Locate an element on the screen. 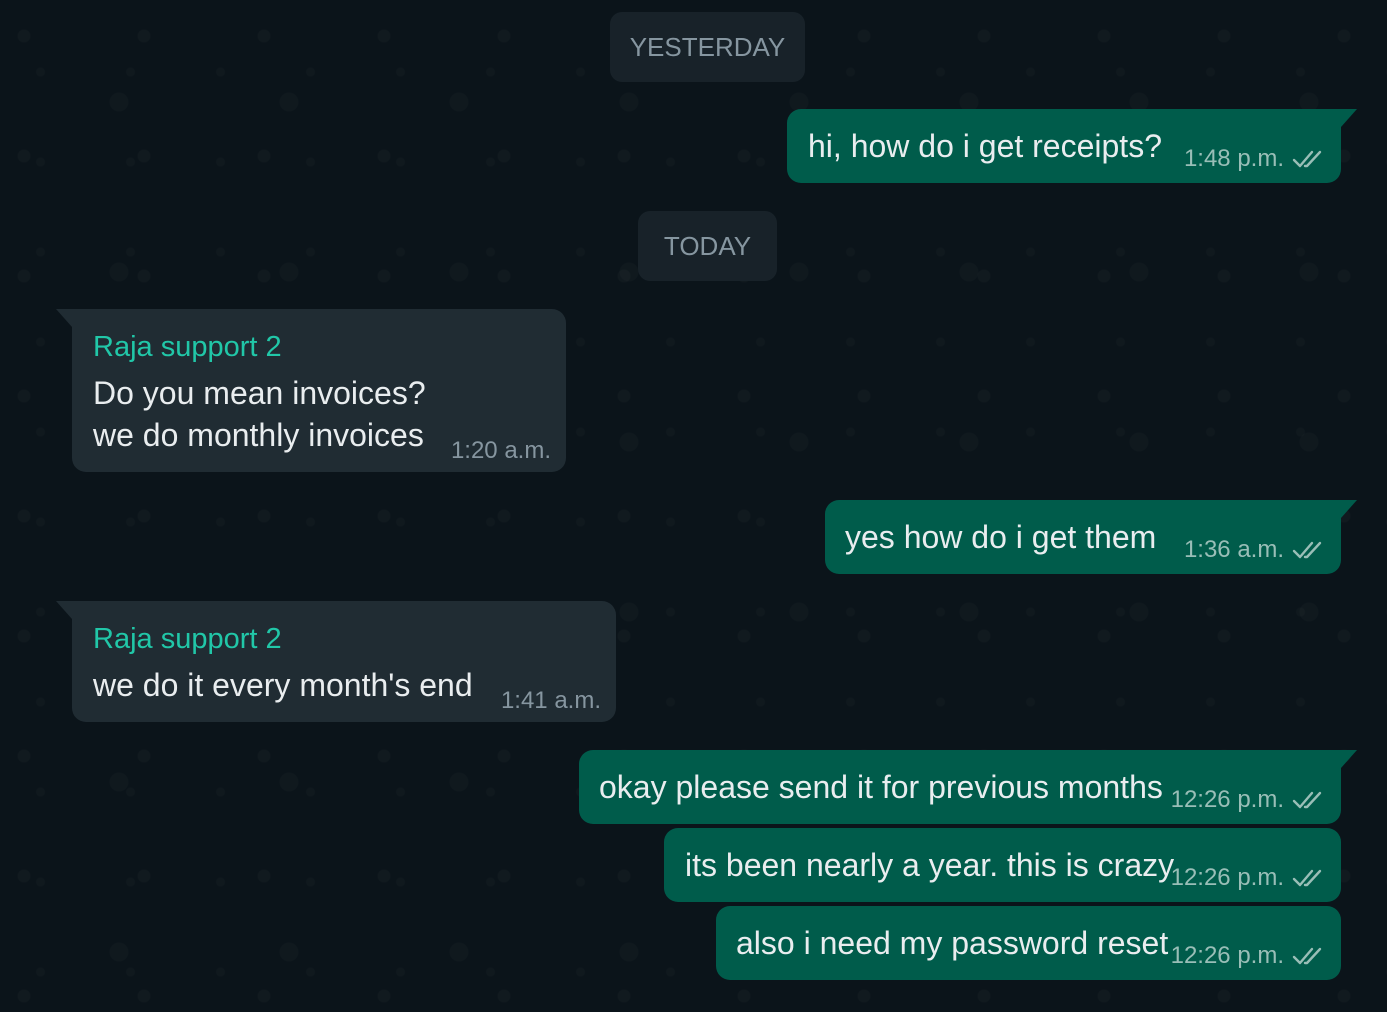 This screenshot has height=1012, width=1387. message-time: 1:41 a.m. is located at coordinates (550, 700).